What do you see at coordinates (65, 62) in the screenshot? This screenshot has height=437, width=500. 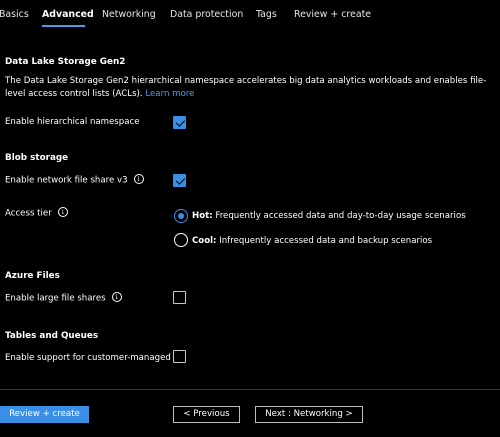 I see `section-title-data-lake: Data Lake Storage Gen2` at bounding box center [65, 62].